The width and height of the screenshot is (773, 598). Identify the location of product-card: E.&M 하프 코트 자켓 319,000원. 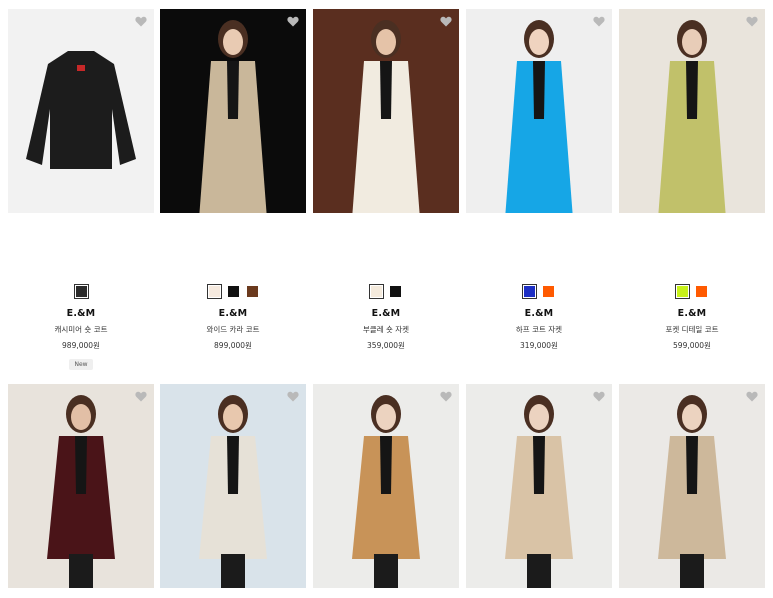
(539, 179).